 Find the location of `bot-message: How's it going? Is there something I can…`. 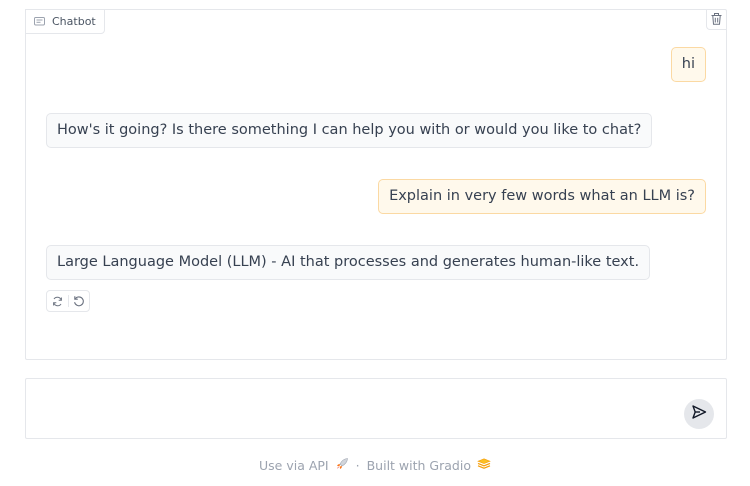

bot-message: How's it going? Is there something I can… is located at coordinates (349, 130).